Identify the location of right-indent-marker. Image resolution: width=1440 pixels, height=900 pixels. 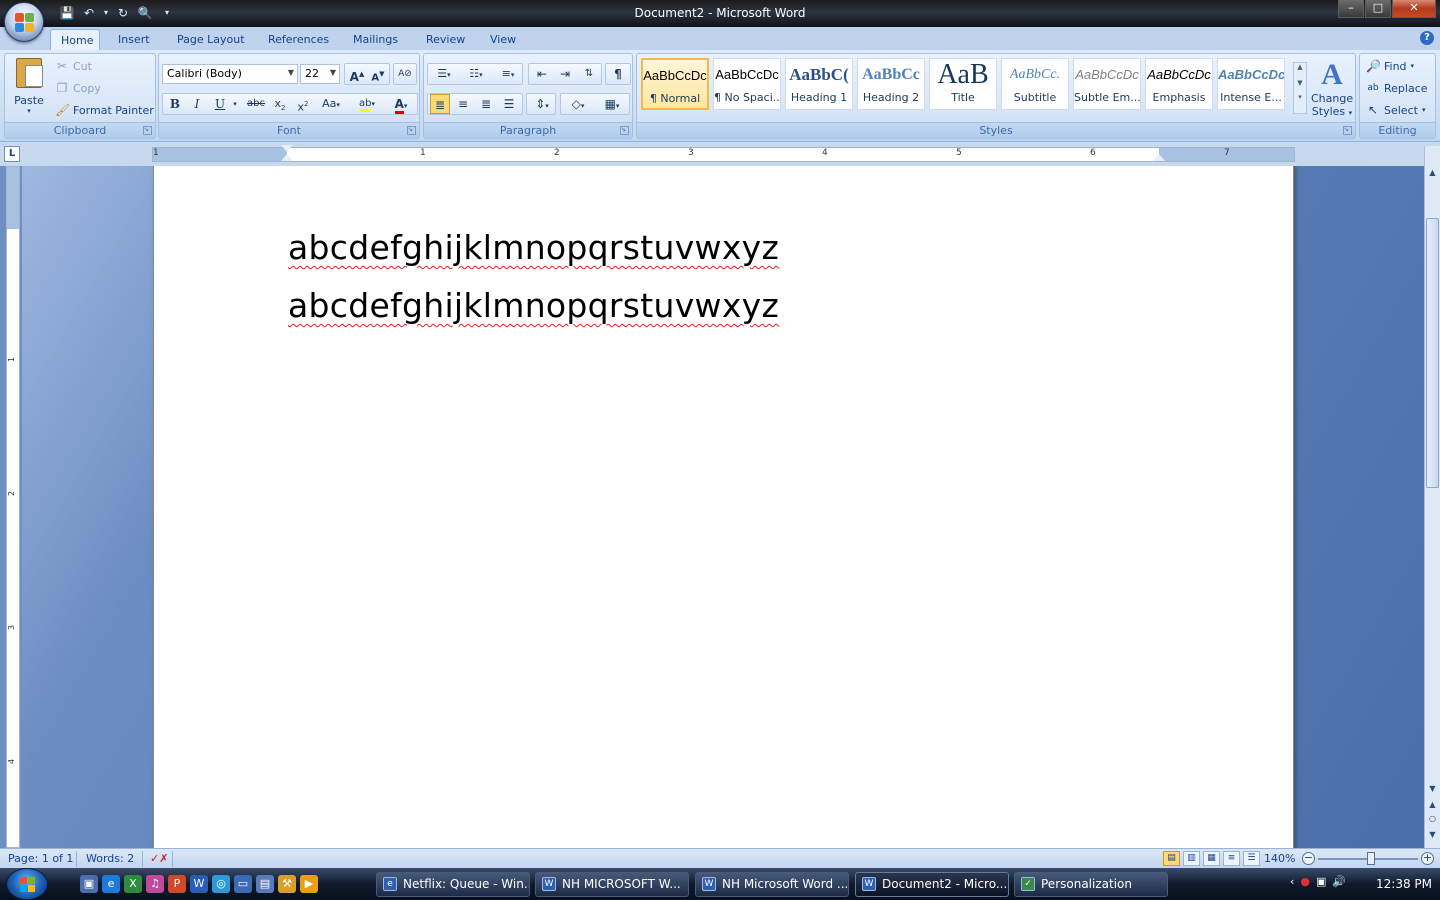
(1159, 157).